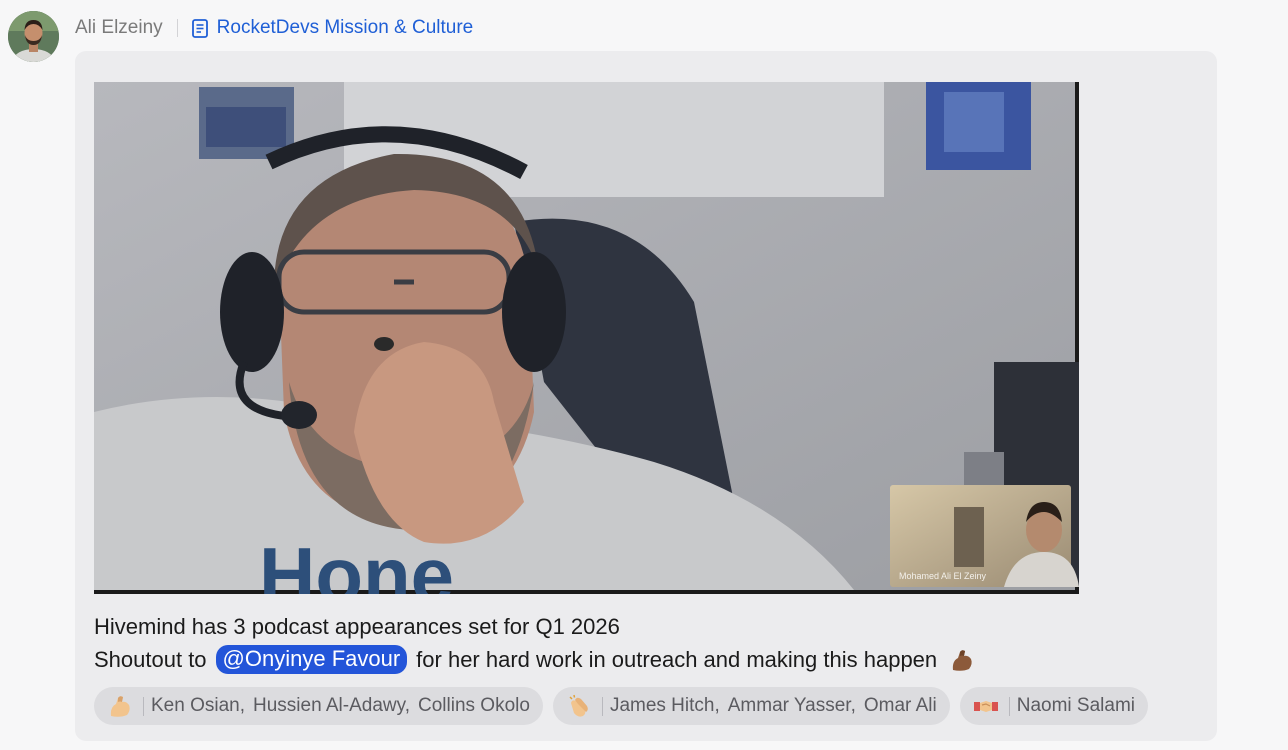 The height and width of the screenshot is (750, 1288). Describe the element at coordinates (119, 28) in the screenshot. I see `author-name: Ali Elzeiny` at that location.